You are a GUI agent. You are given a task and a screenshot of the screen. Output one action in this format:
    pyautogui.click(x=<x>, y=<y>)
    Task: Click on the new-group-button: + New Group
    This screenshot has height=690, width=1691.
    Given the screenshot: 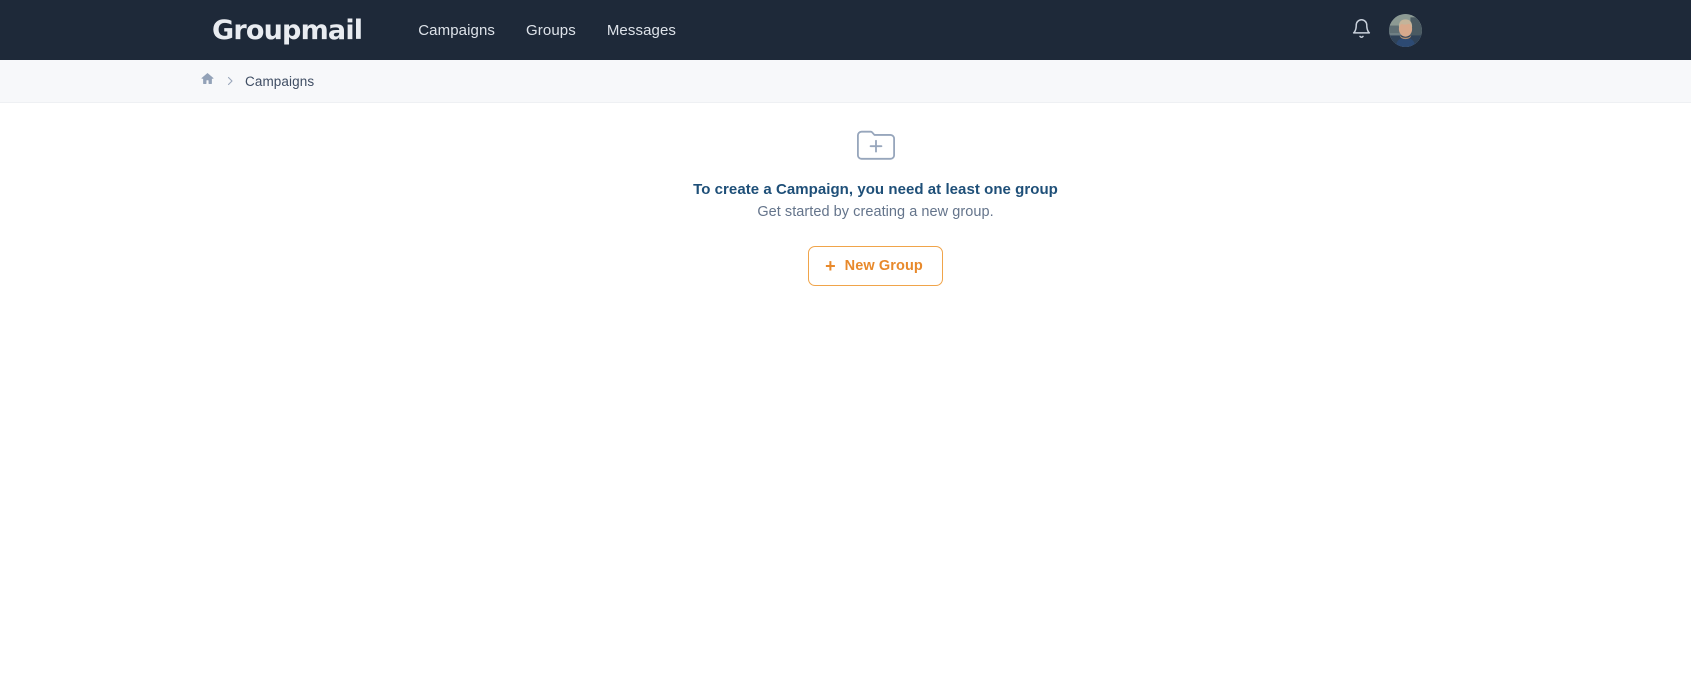 What is the action you would take?
    pyautogui.click(x=875, y=266)
    